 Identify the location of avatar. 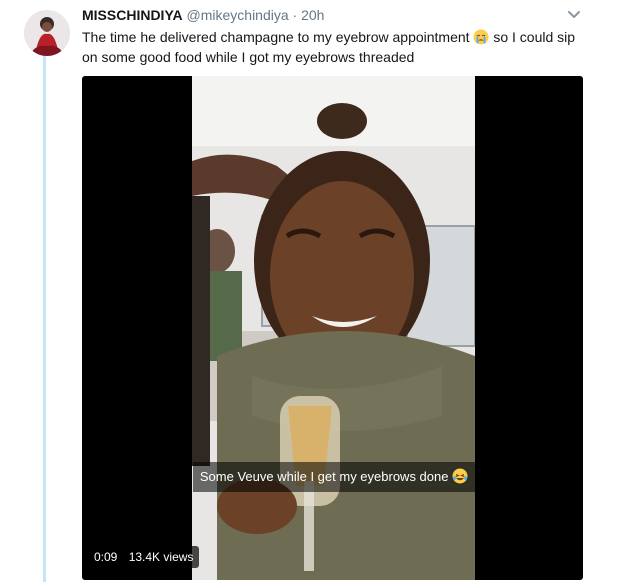
(47, 33).